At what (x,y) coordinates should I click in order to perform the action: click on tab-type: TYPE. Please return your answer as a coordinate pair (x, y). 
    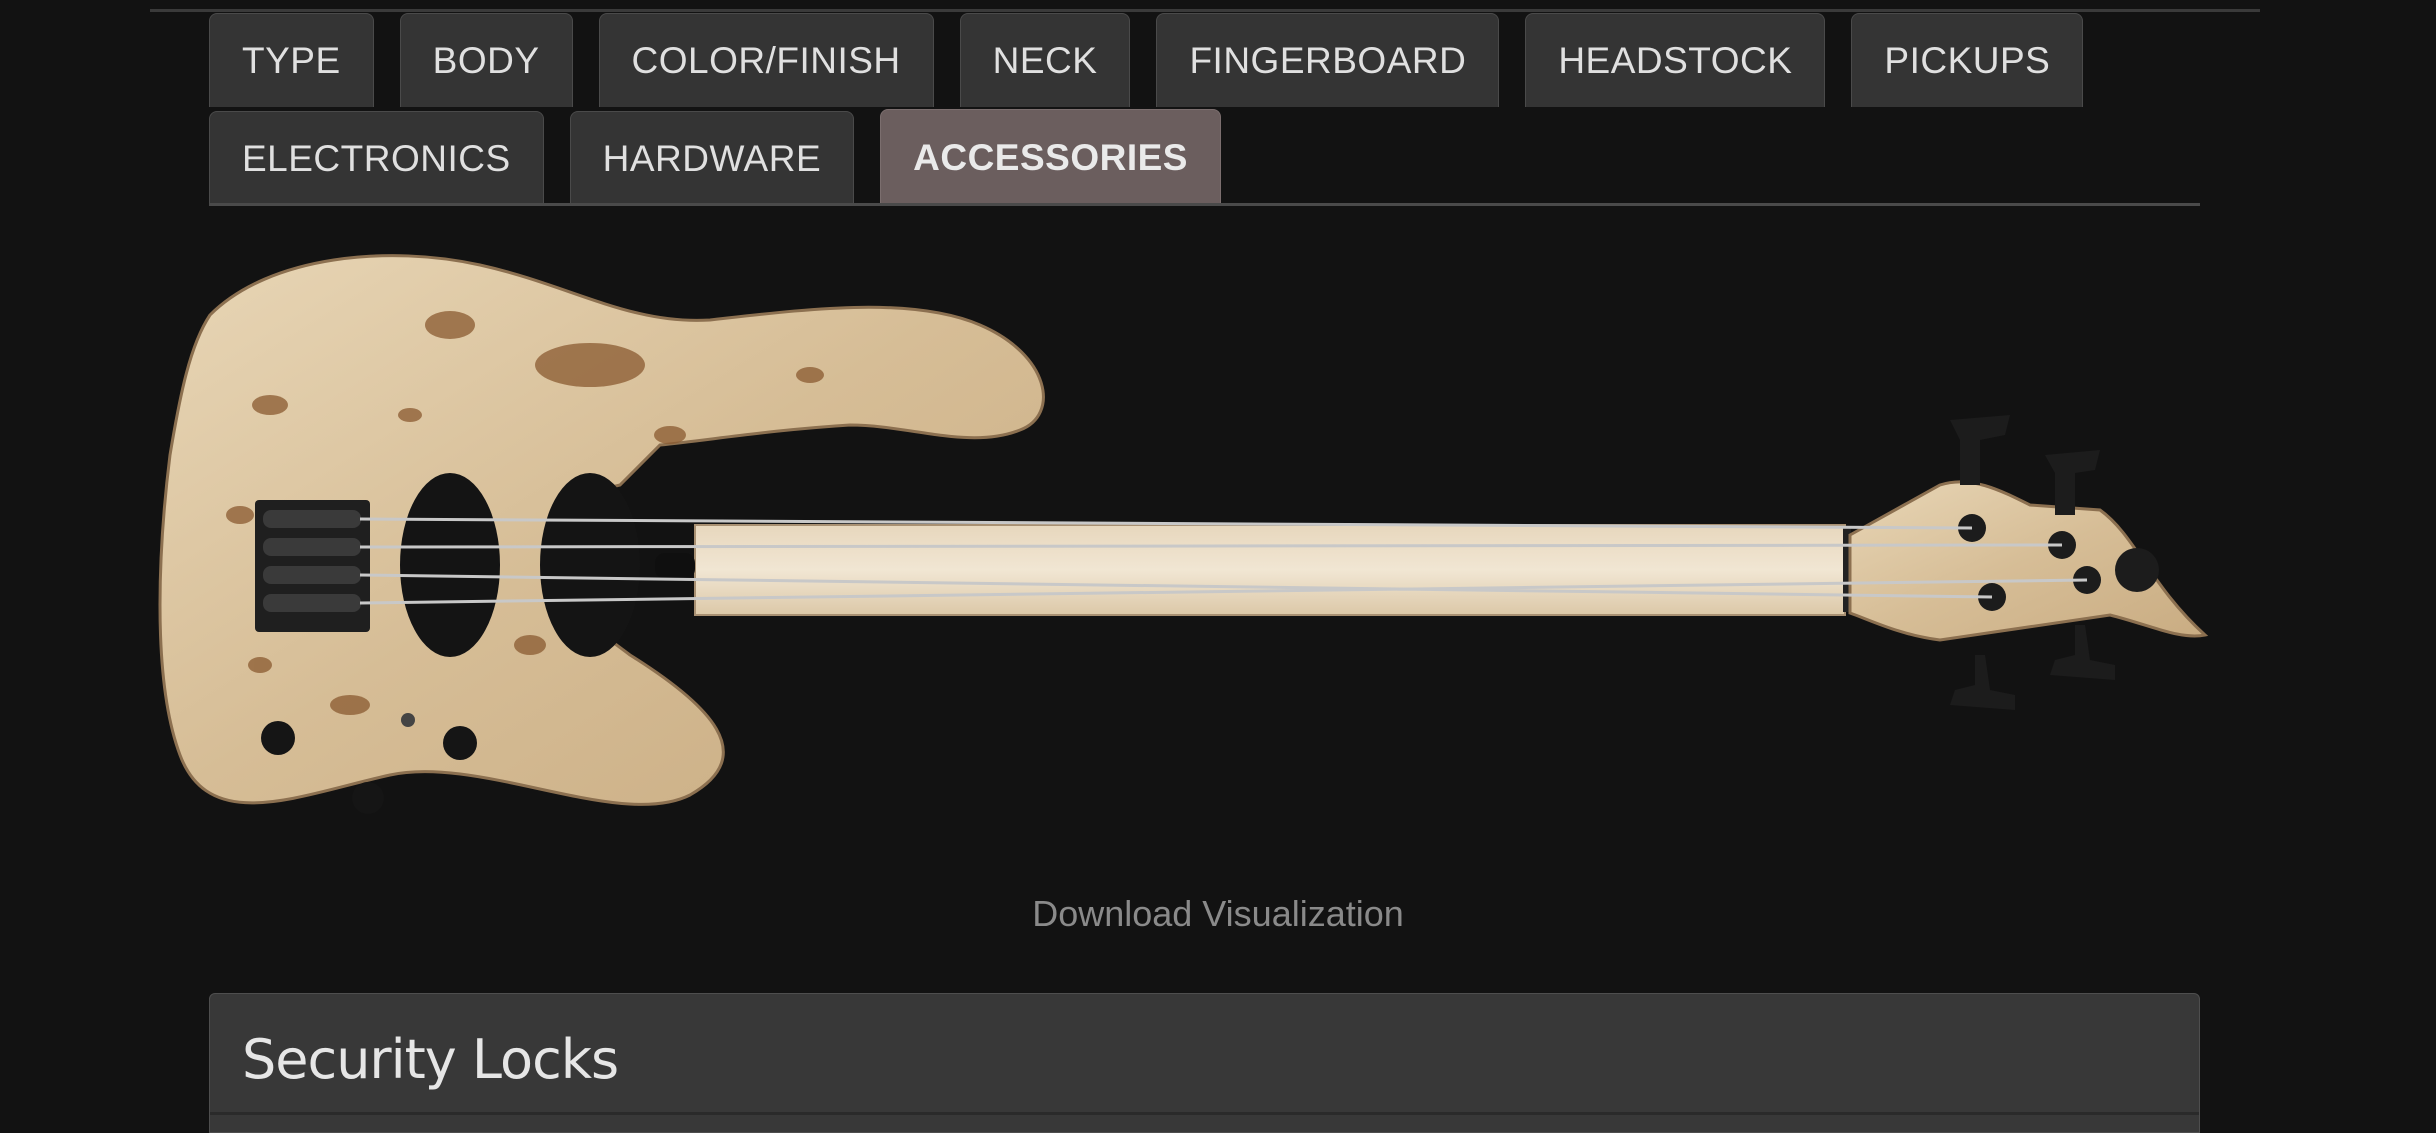
    Looking at the image, I should click on (291, 60).